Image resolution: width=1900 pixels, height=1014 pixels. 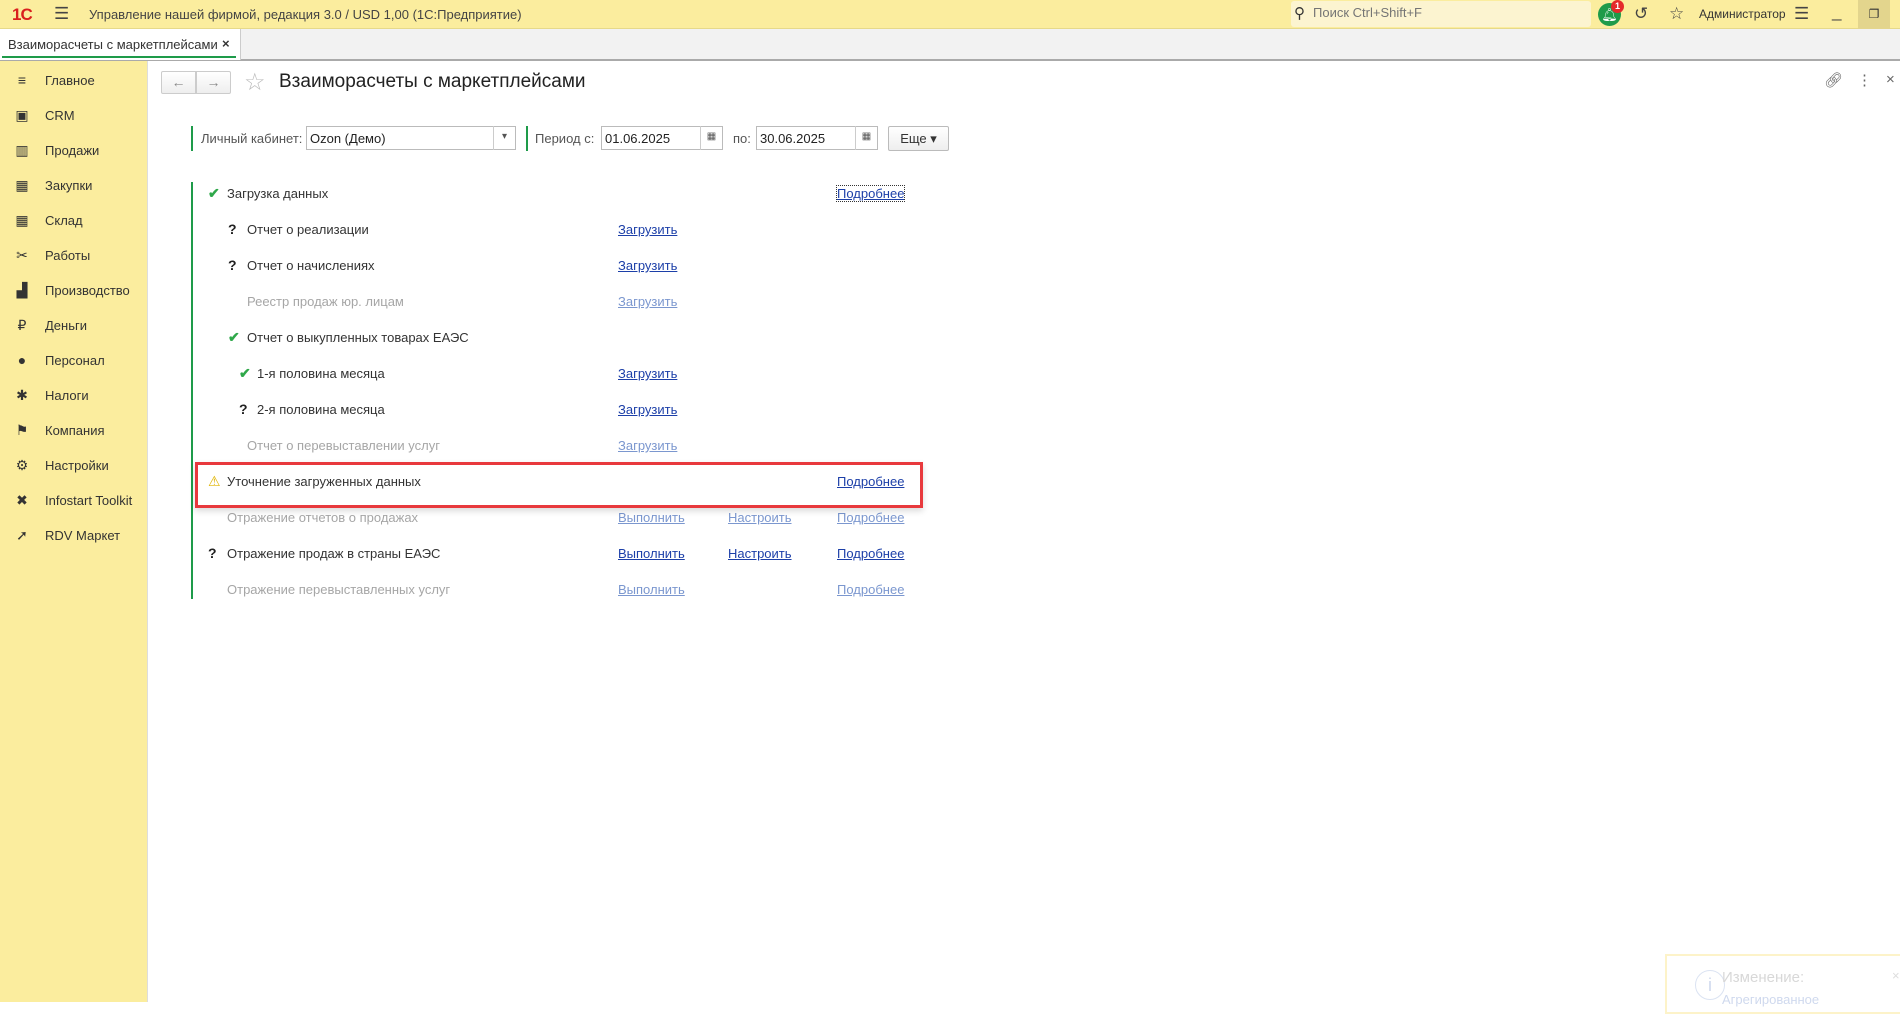 I want to click on sidebar-item-label: Компания, so click(x=75, y=430).